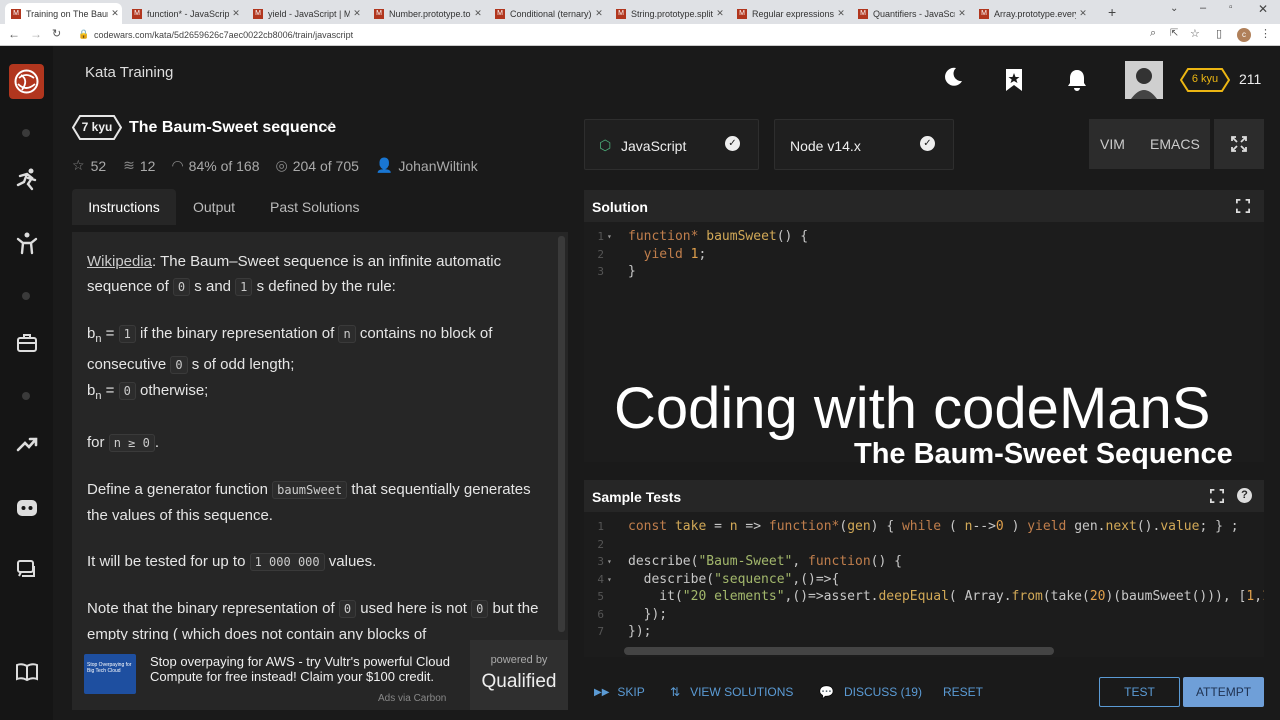  What do you see at coordinates (214, 207) in the screenshot?
I see `tab-output: Output` at bounding box center [214, 207].